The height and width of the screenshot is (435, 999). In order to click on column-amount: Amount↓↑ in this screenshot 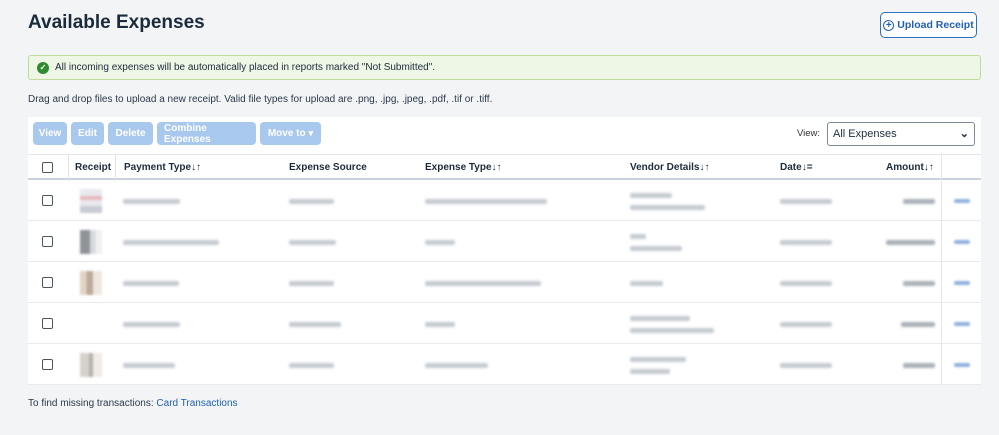, I will do `click(910, 167)`.